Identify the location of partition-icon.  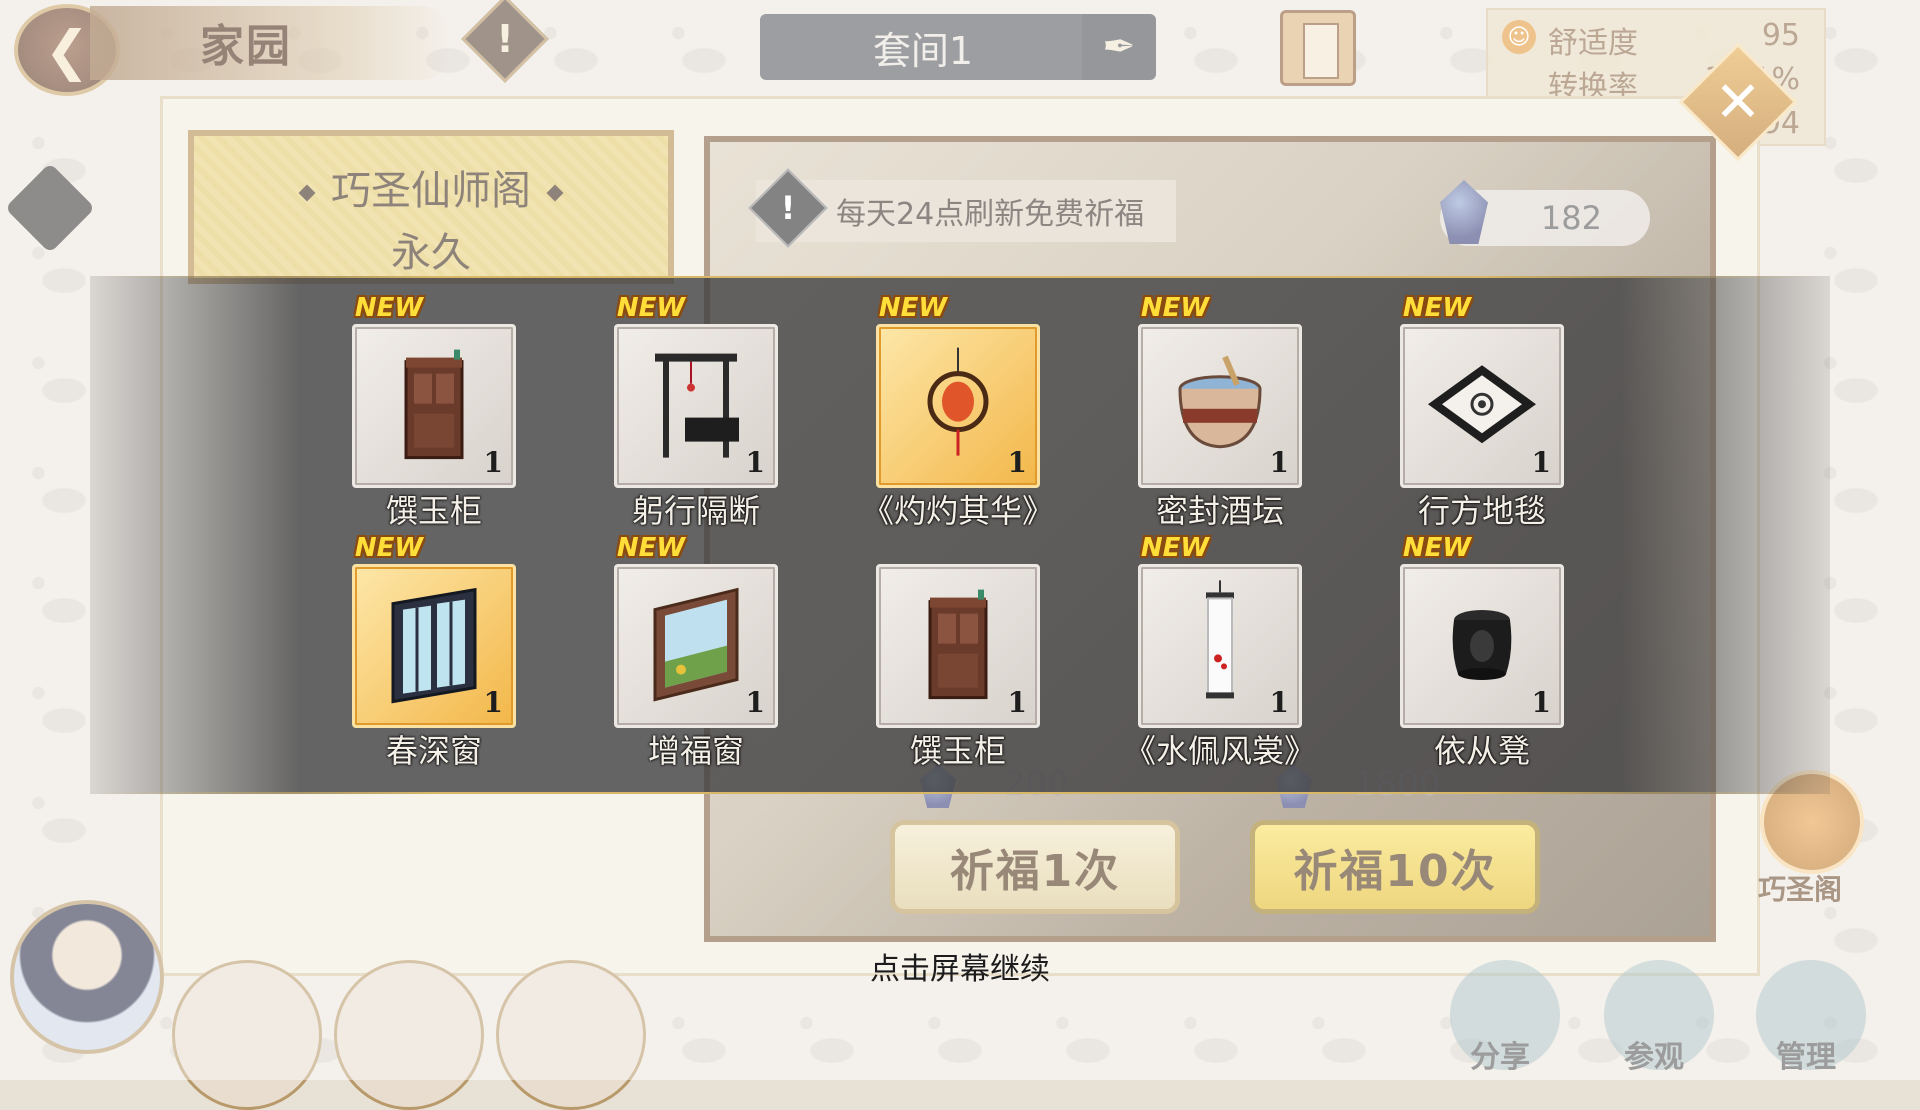
(697, 405).